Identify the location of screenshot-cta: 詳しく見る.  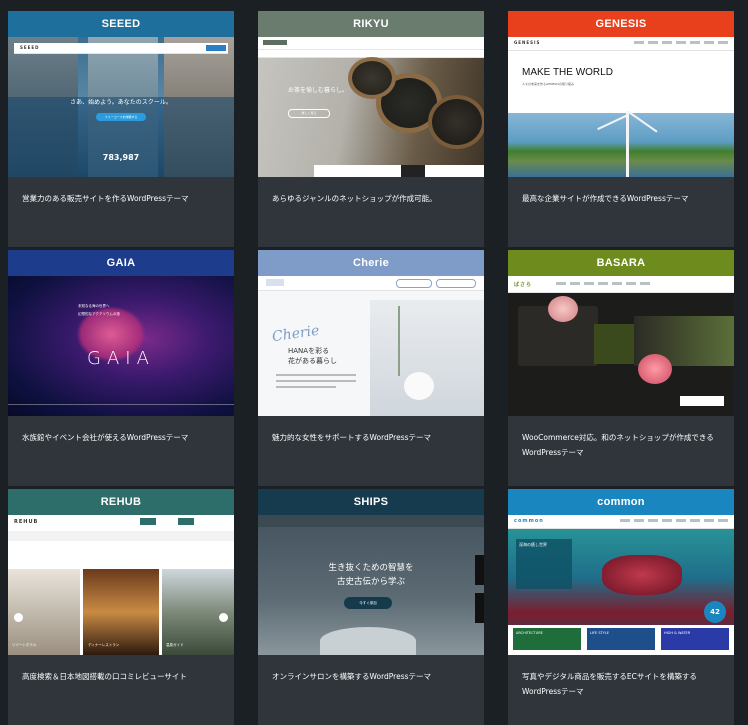
(309, 113).